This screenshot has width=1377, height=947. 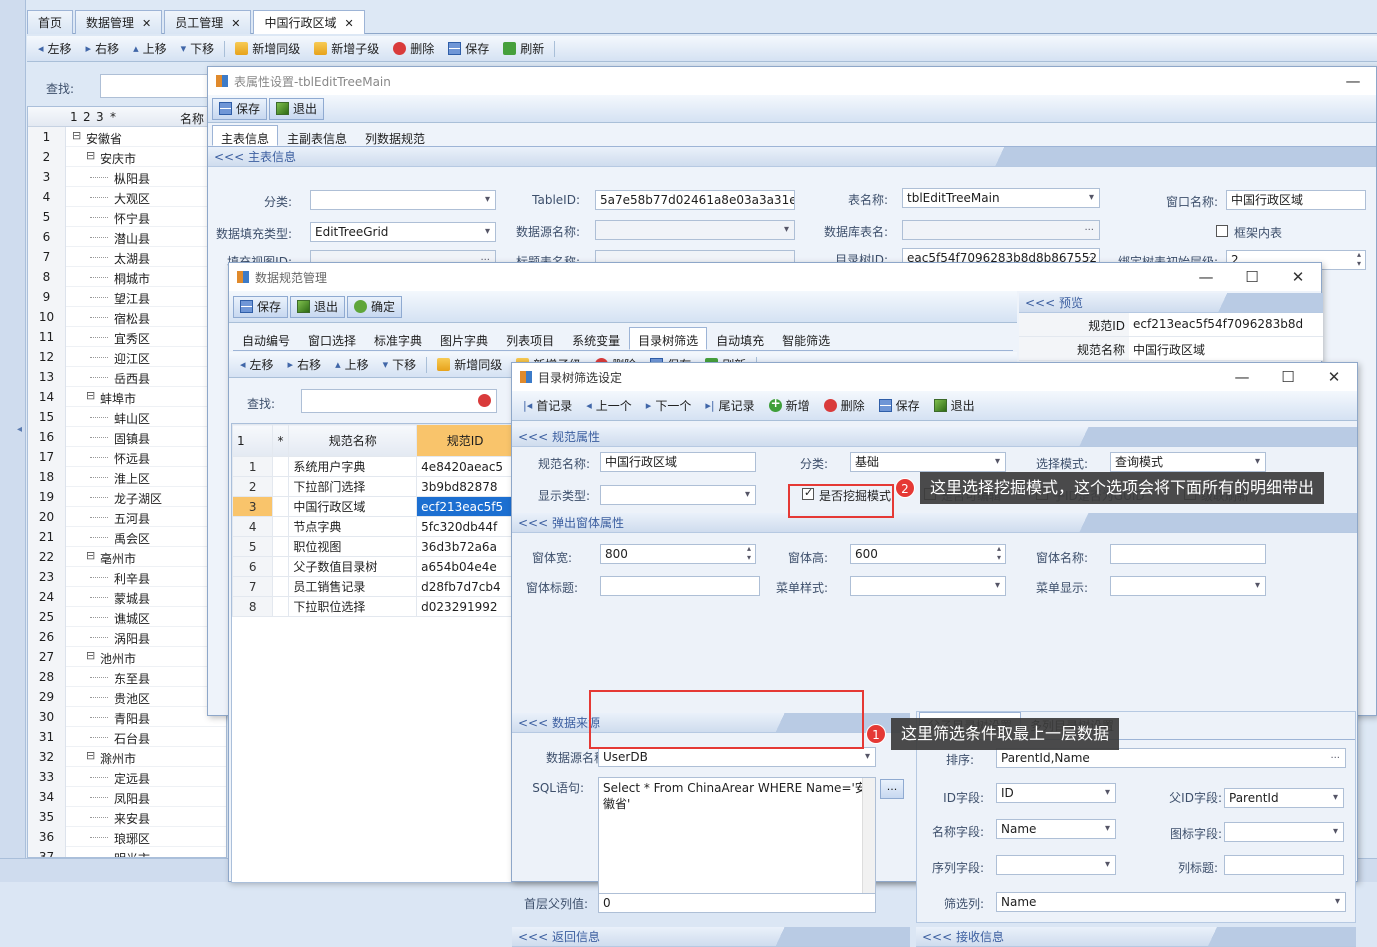 I want to click on tree-row: 3 枞阳县, so click(x=127, y=177).